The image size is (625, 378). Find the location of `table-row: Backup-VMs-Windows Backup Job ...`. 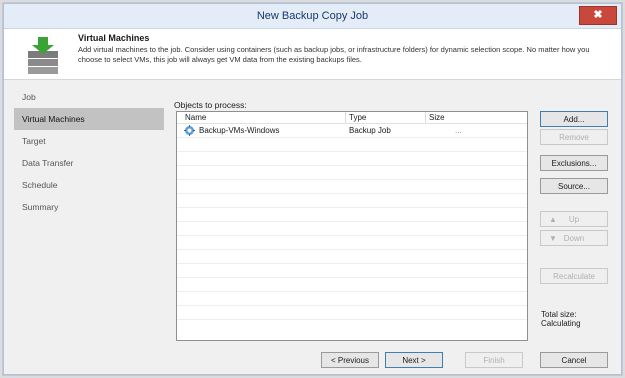

table-row: Backup-VMs-Windows Backup Job ... is located at coordinates (352, 131).